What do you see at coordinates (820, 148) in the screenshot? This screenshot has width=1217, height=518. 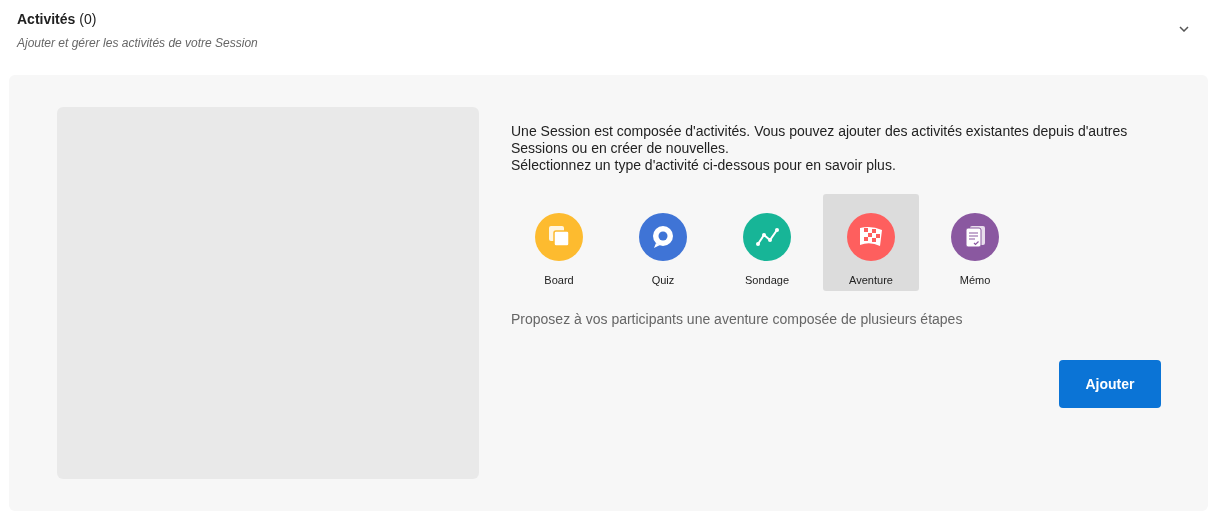 I see `intro-text: Une Session est composée d'activités. Vous pouvez ajouter des activités existantes depuis d'autres Sessions ou en créer de nouvelles. Sélectionnez un type d'activité ci-dessous pour en savoir plus.` at bounding box center [820, 148].